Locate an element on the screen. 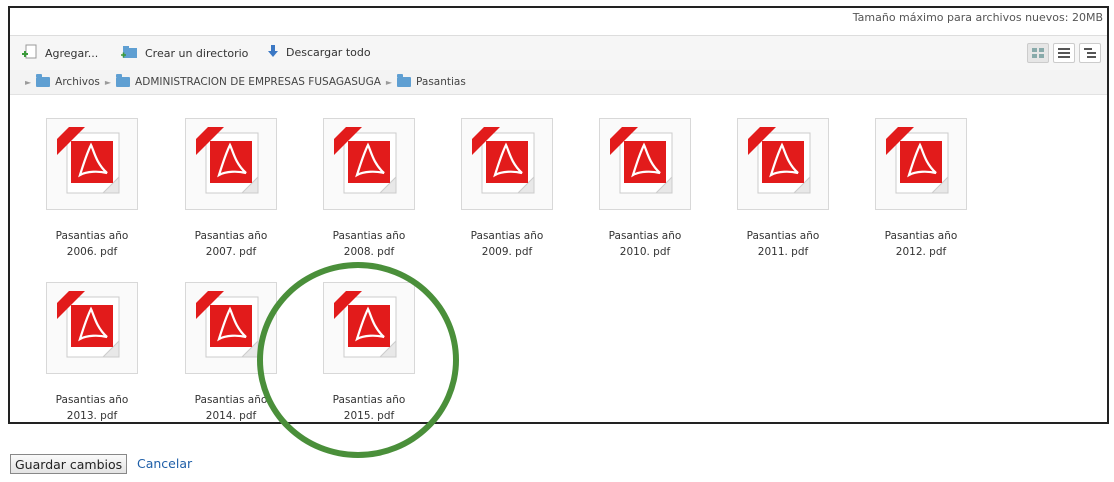 The image size is (1114, 482). breadcrumb-item-archivos: Archivos is located at coordinates (68, 81).